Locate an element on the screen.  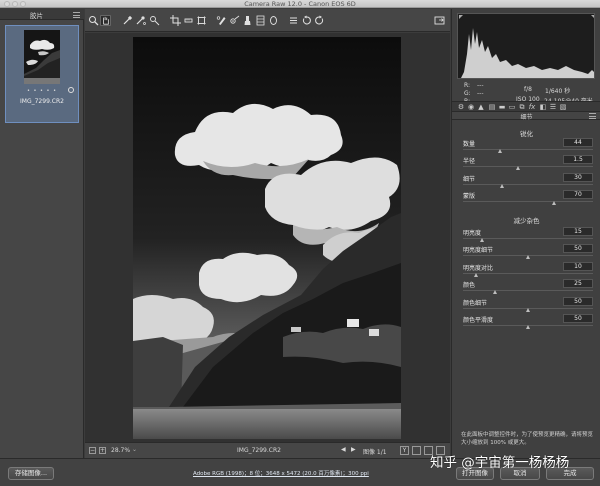
white-balance-icon is located at coordinates (127, 20).